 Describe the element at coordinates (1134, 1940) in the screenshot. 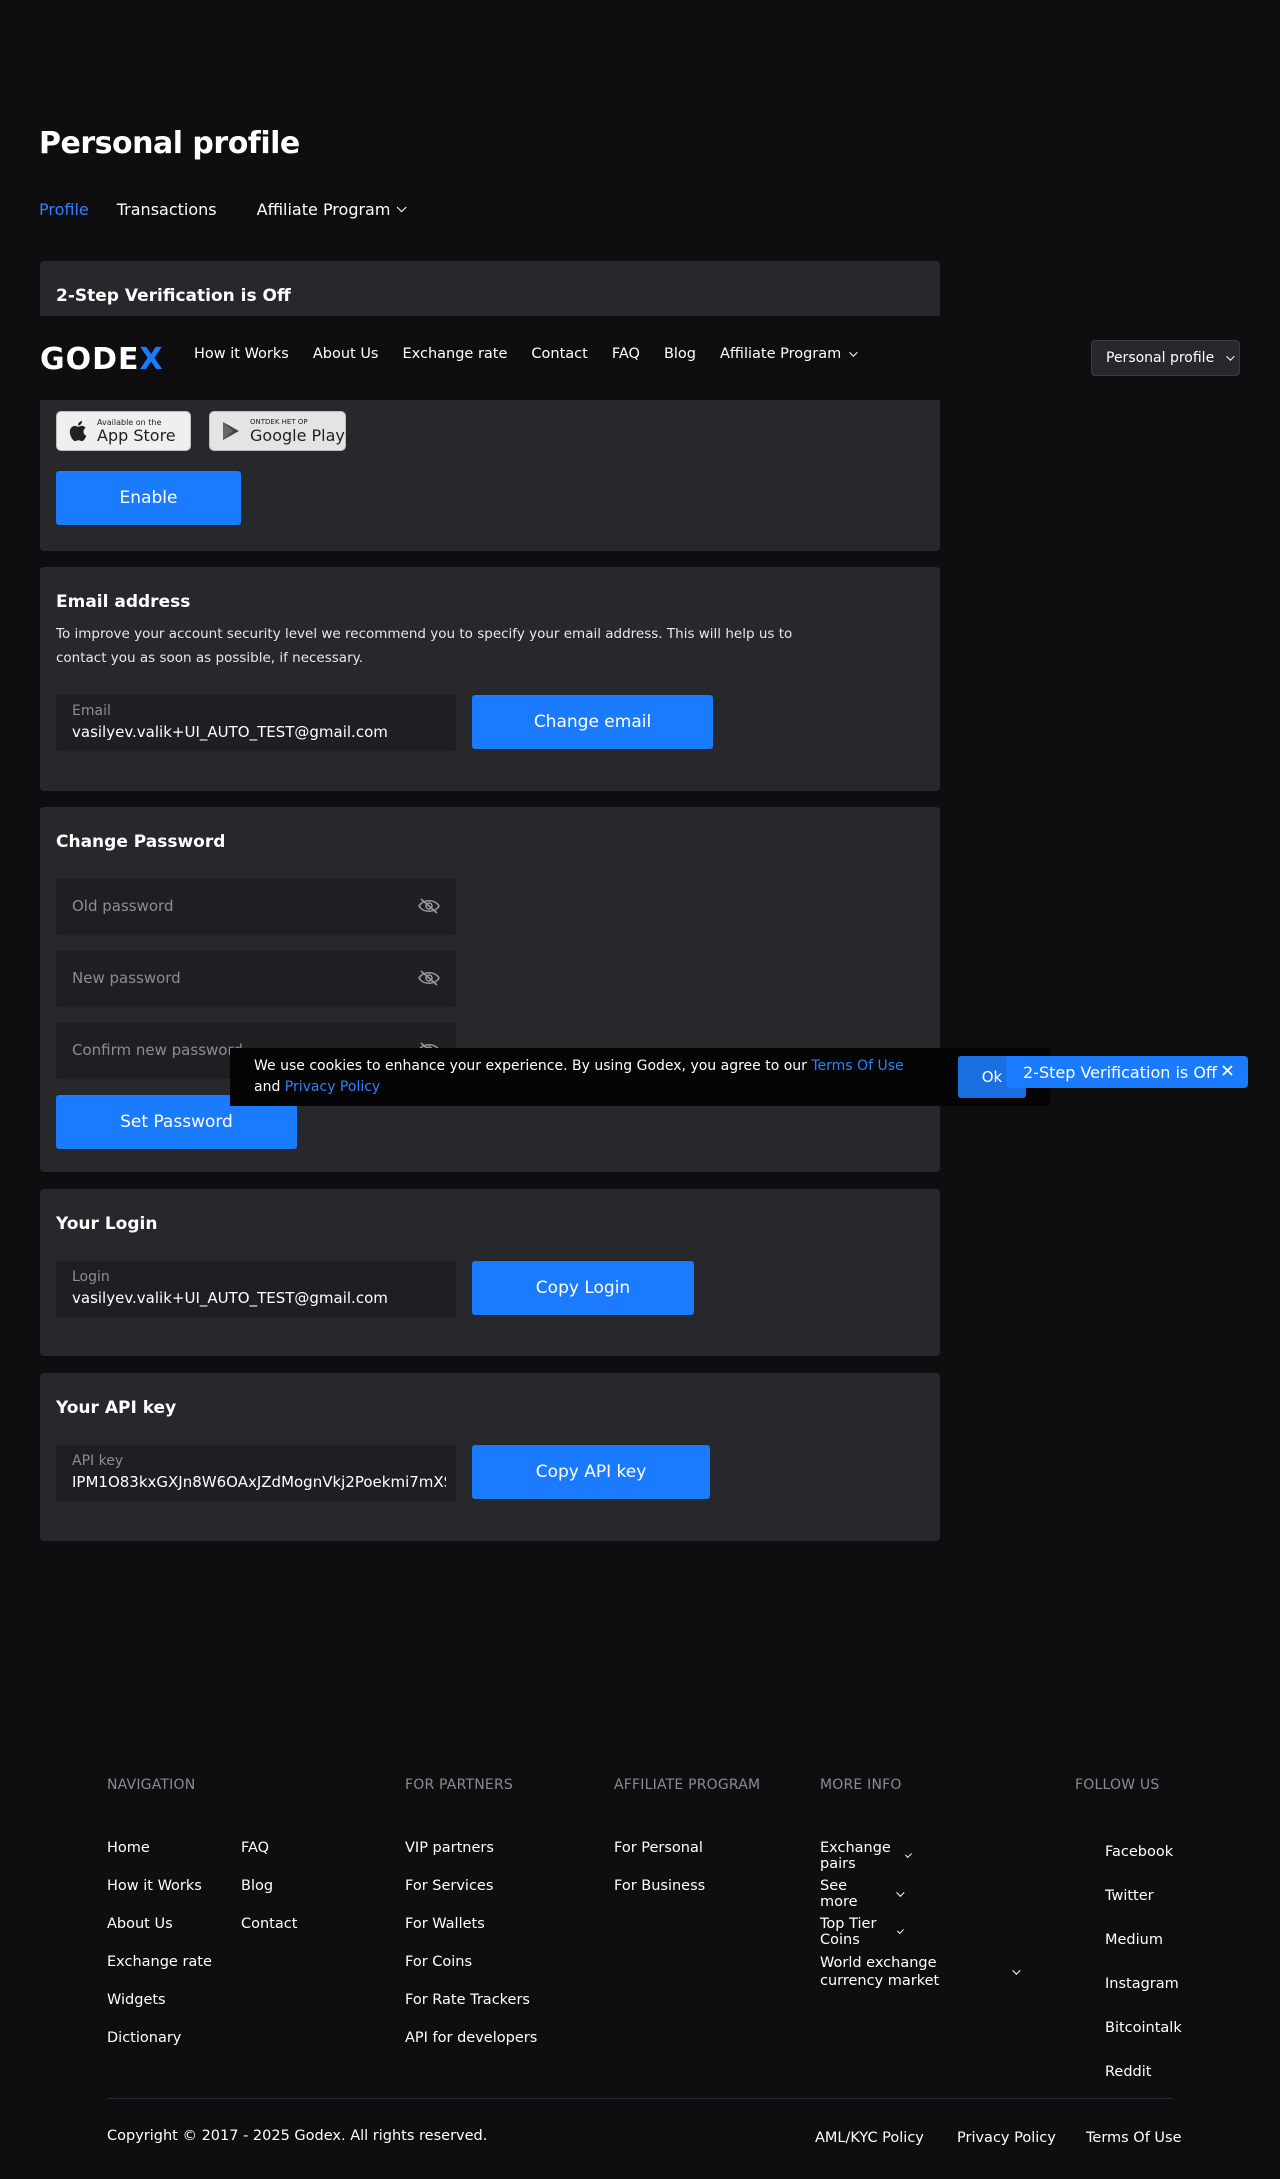

I see `footer-link-medium: Medium` at that location.